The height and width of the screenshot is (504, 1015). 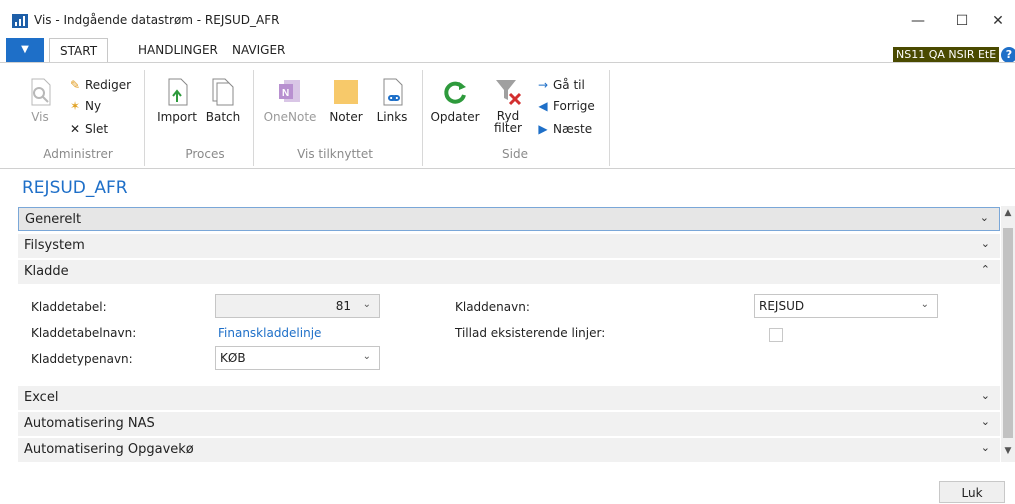 I want to click on kladdetypenavn-value: KØB, so click(x=233, y=358).